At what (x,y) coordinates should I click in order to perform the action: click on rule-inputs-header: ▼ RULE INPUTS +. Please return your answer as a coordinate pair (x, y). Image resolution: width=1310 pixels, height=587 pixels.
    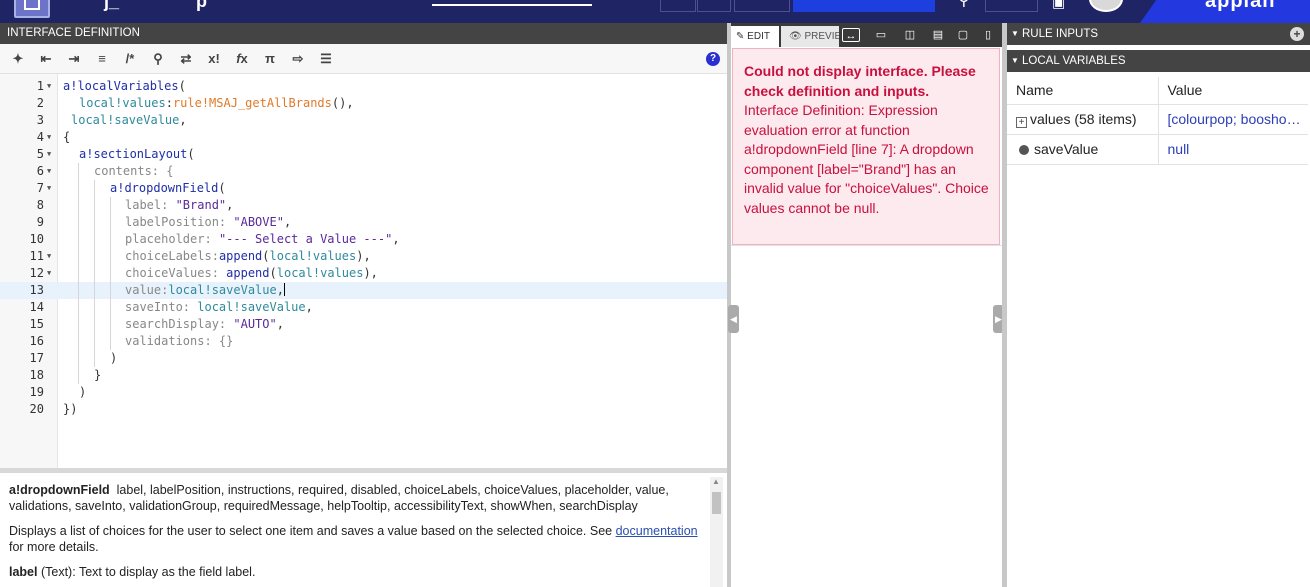
    Looking at the image, I should click on (1158, 34).